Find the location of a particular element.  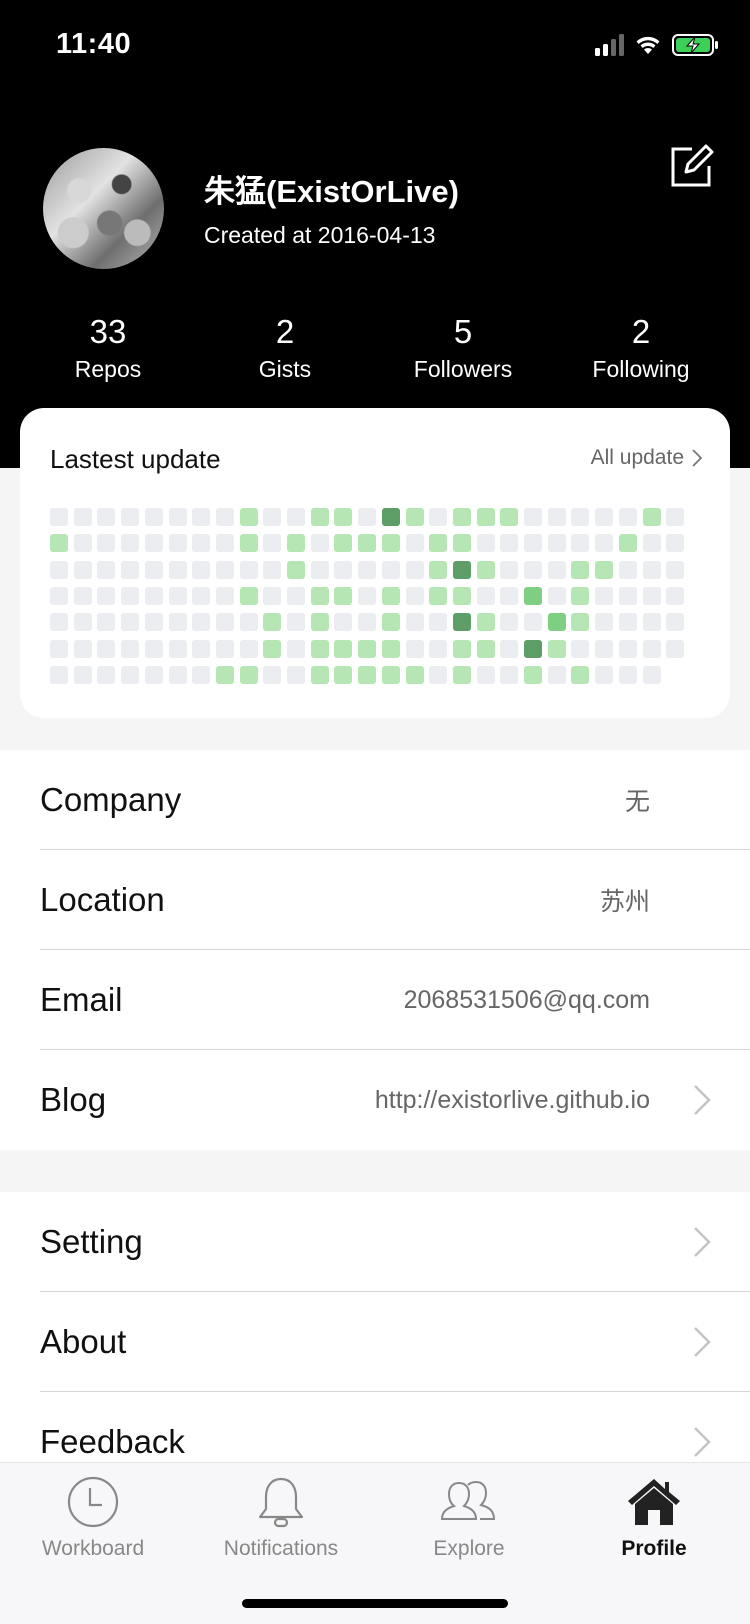

stat-followers: 5 Followers is located at coordinates (463, 349).